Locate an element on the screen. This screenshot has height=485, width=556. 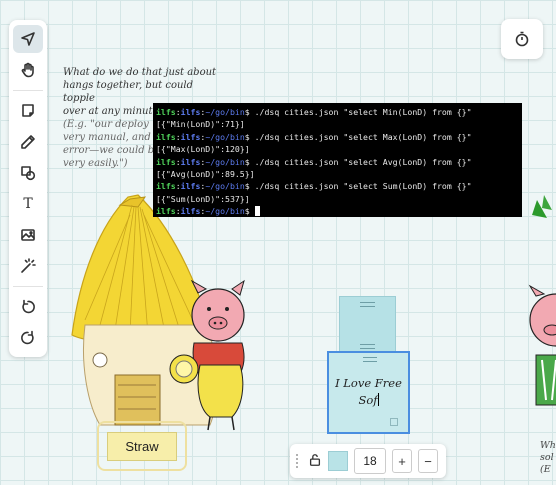
offscreen-text: Wh sol (E is located at coordinates (548, 458).